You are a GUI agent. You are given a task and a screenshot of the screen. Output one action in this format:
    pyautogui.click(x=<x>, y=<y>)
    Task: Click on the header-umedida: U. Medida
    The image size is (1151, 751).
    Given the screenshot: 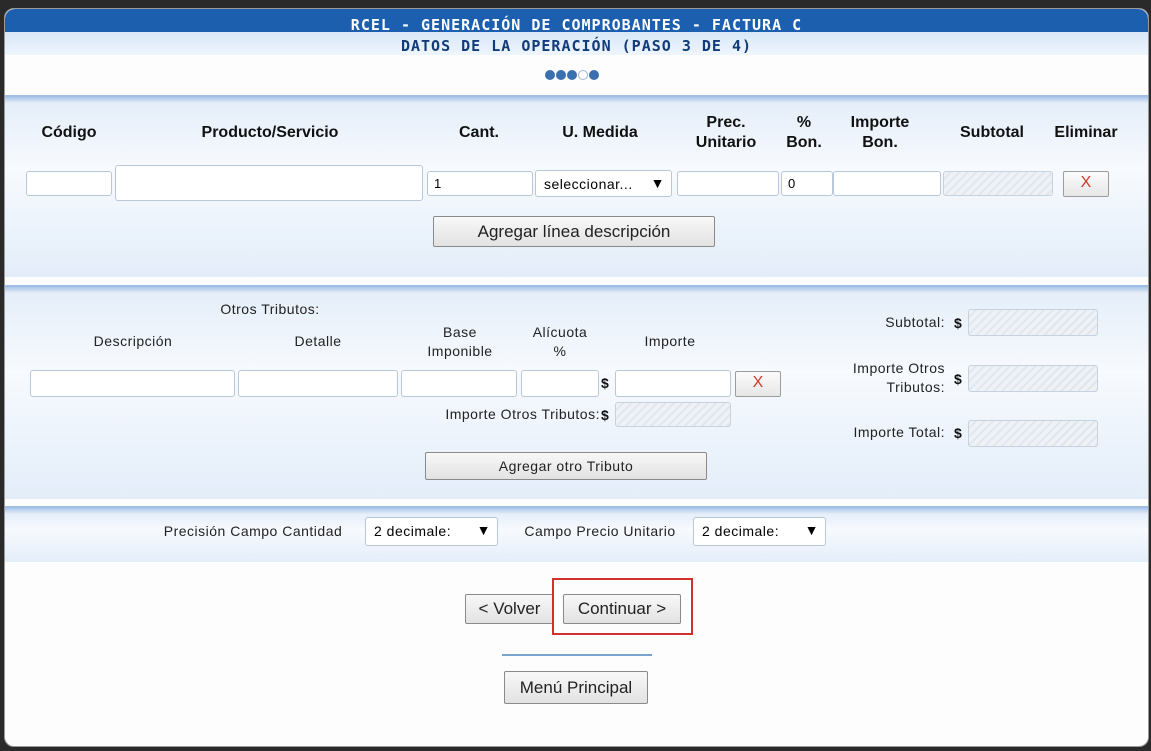 What is the action you would take?
    pyautogui.click(x=600, y=132)
    